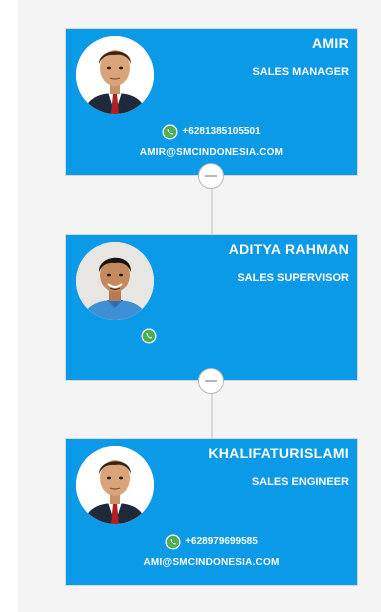 Image resolution: width=381 pixels, height=612 pixels. What do you see at coordinates (211, 153) in the screenshot?
I see `email-address: AMIR@SMCINDONESIA.COM` at bounding box center [211, 153].